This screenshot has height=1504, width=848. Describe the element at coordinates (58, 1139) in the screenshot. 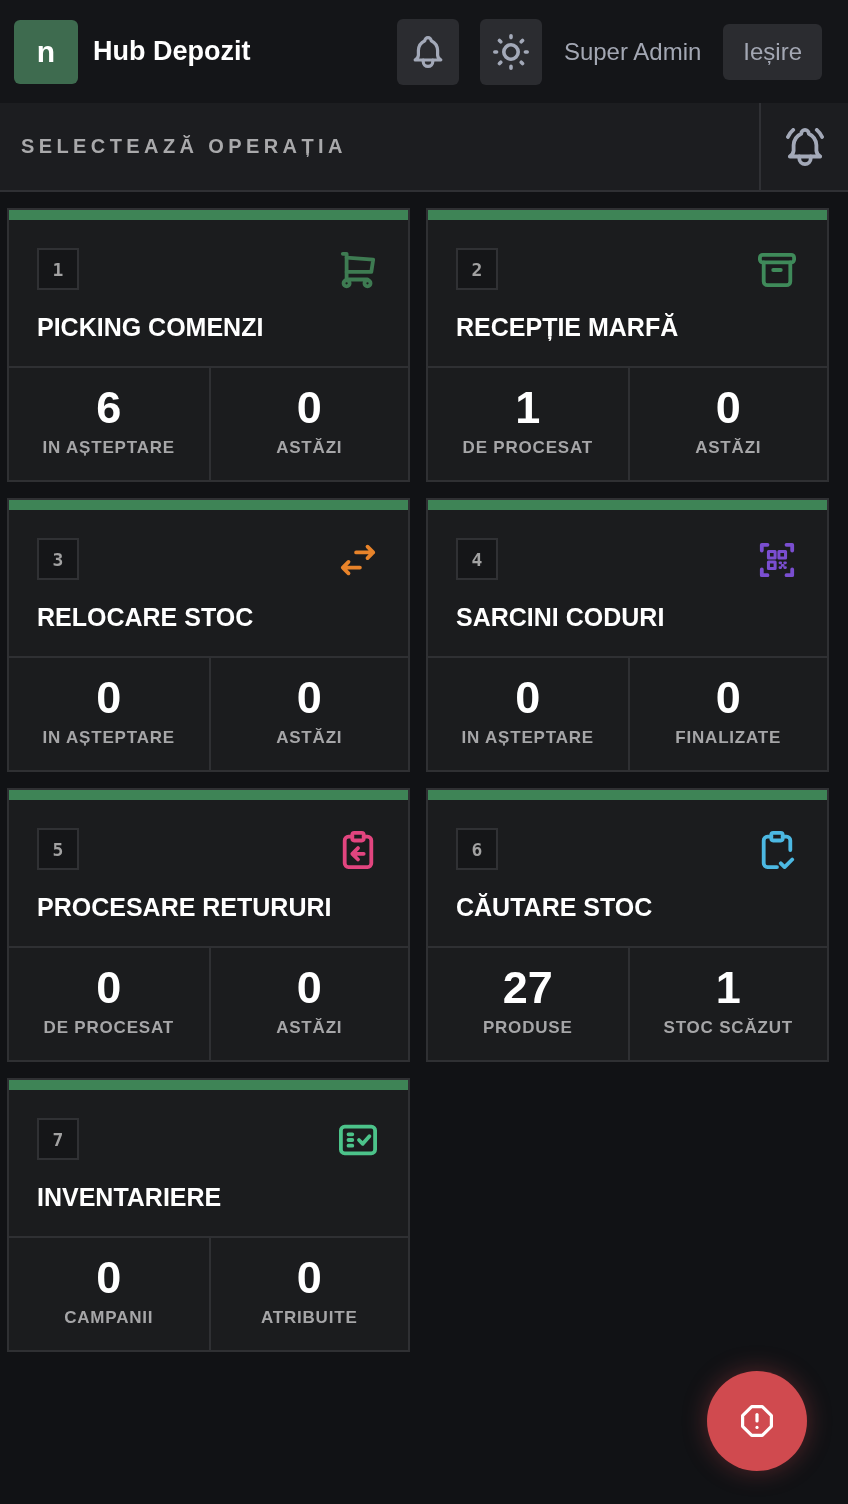

I see `step-number: 7` at that location.